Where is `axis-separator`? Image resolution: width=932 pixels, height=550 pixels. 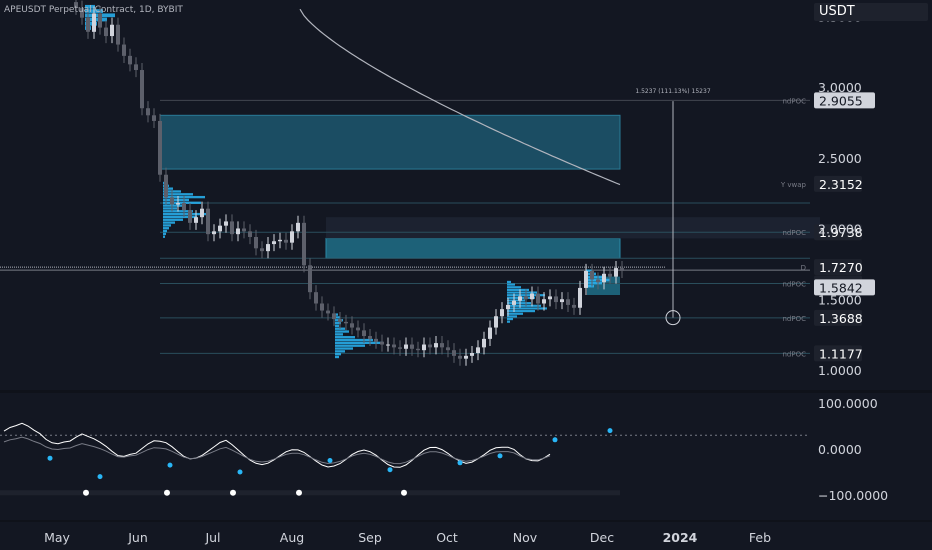 axis-separator is located at coordinates (466, 521).